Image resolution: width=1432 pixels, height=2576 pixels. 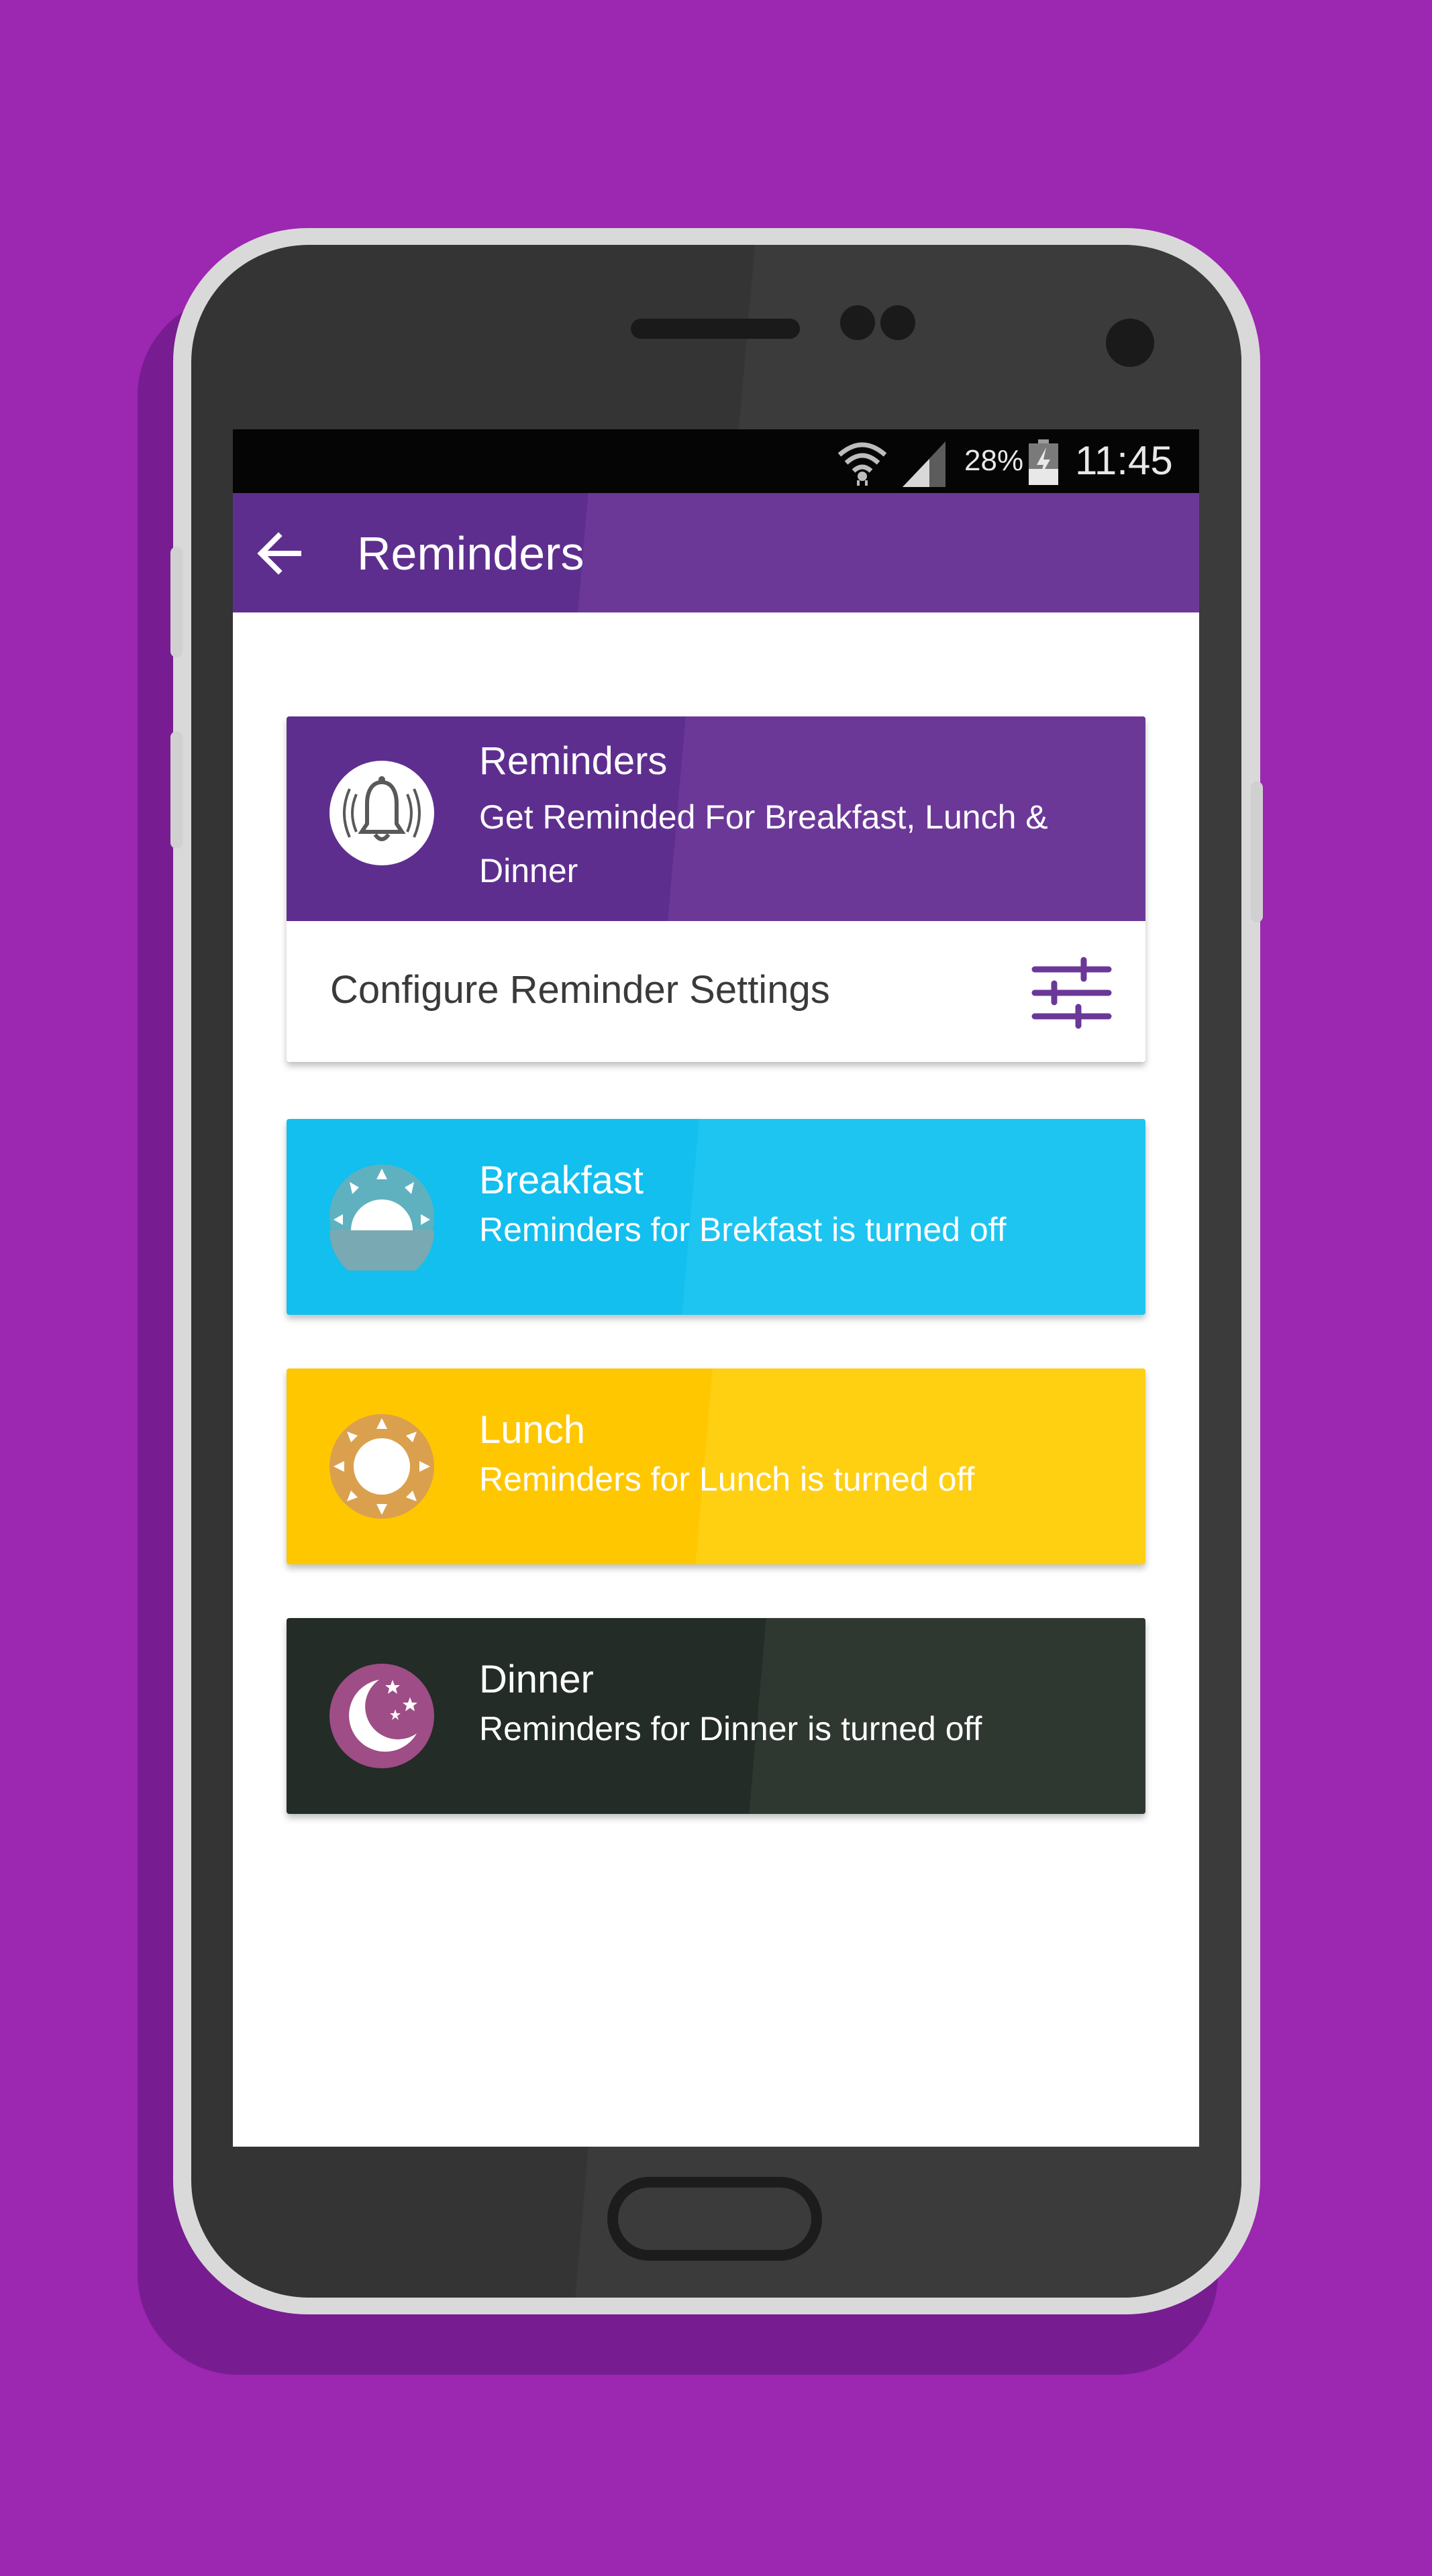 I want to click on configure-settings-label: Configure Reminder Settings, so click(x=580, y=990).